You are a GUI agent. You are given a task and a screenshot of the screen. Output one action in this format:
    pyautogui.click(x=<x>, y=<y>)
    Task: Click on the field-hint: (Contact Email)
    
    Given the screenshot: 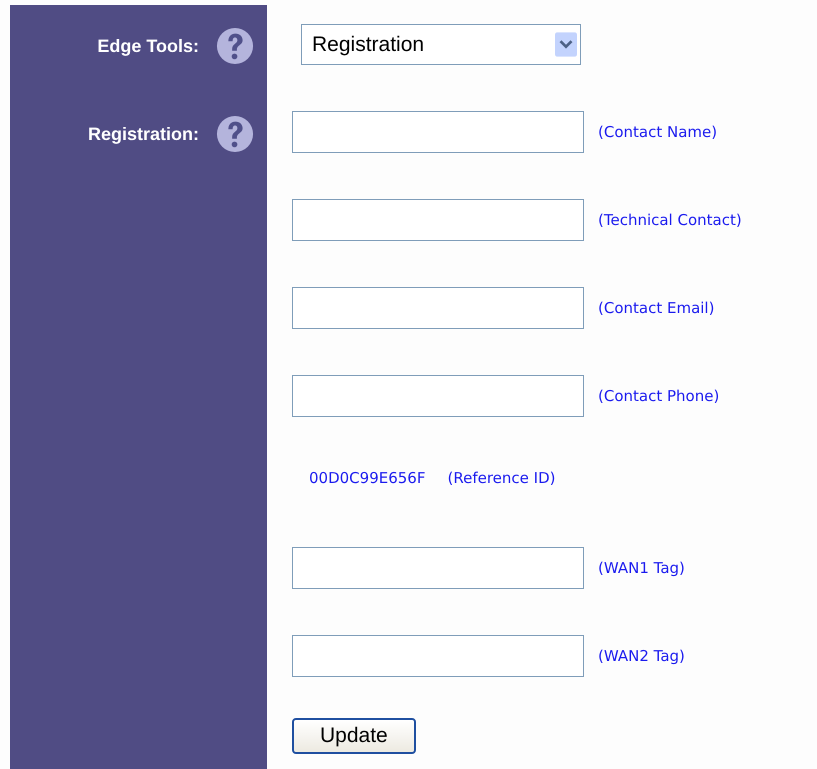 What is the action you would take?
    pyautogui.click(x=656, y=308)
    